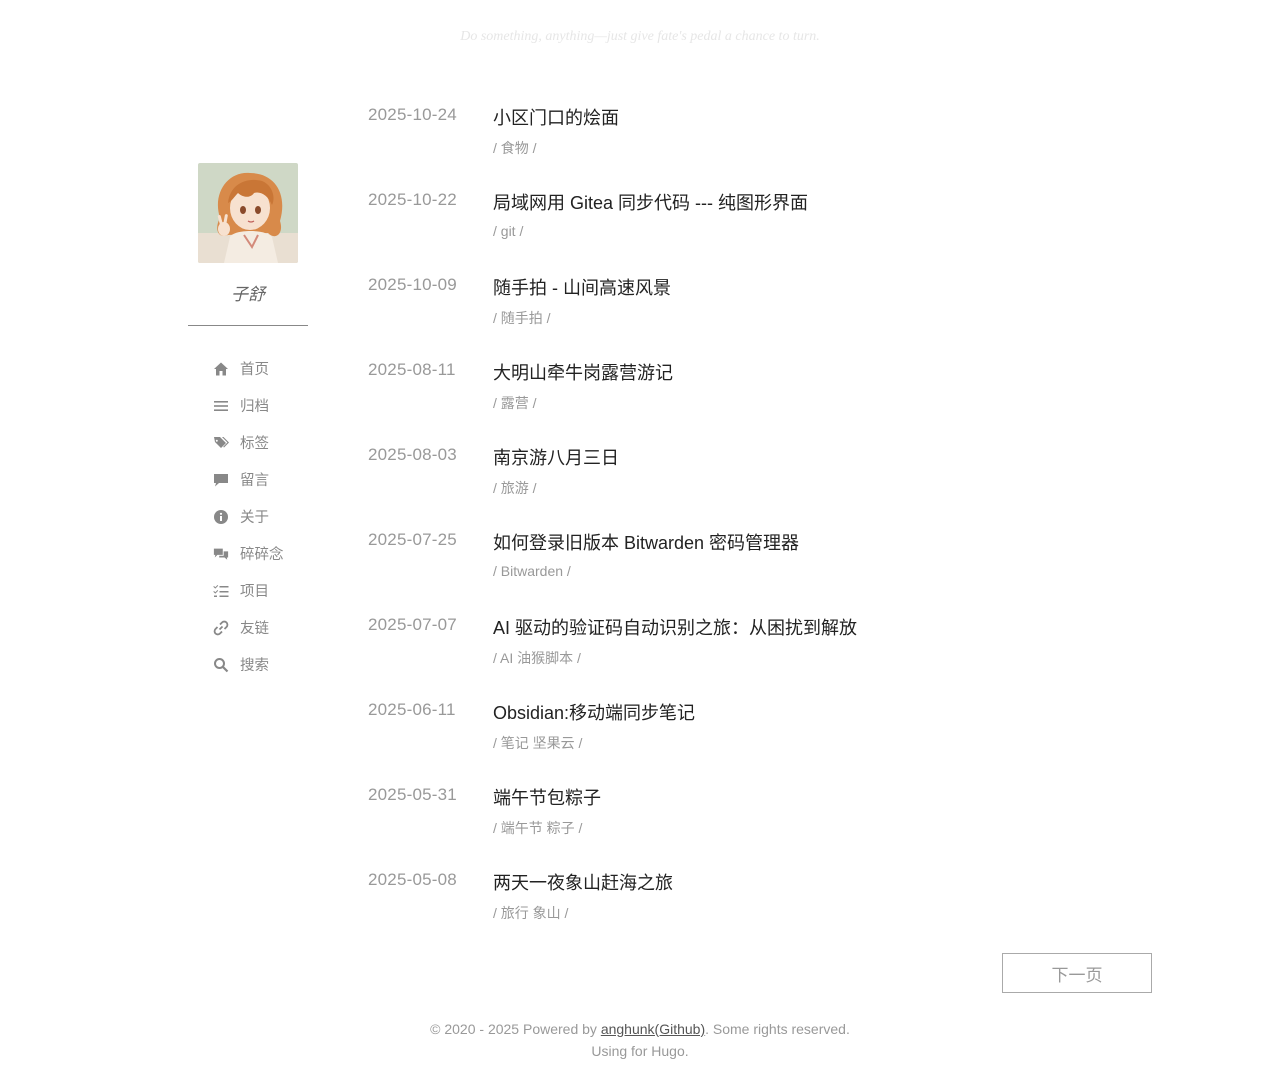 The width and height of the screenshot is (1280, 1067). I want to click on post-title-link: 如何登录旧版本 Bitwarden 密码管理器, so click(646, 542).